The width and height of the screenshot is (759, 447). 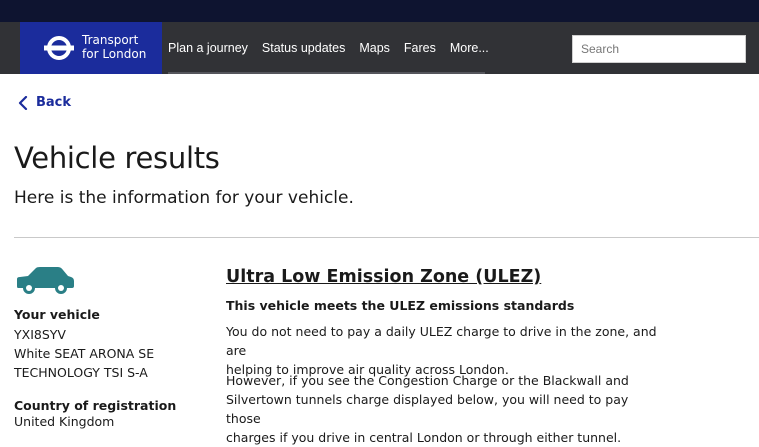 What do you see at coordinates (386, 237) in the screenshot?
I see `section-divider` at bounding box center [386, 237].